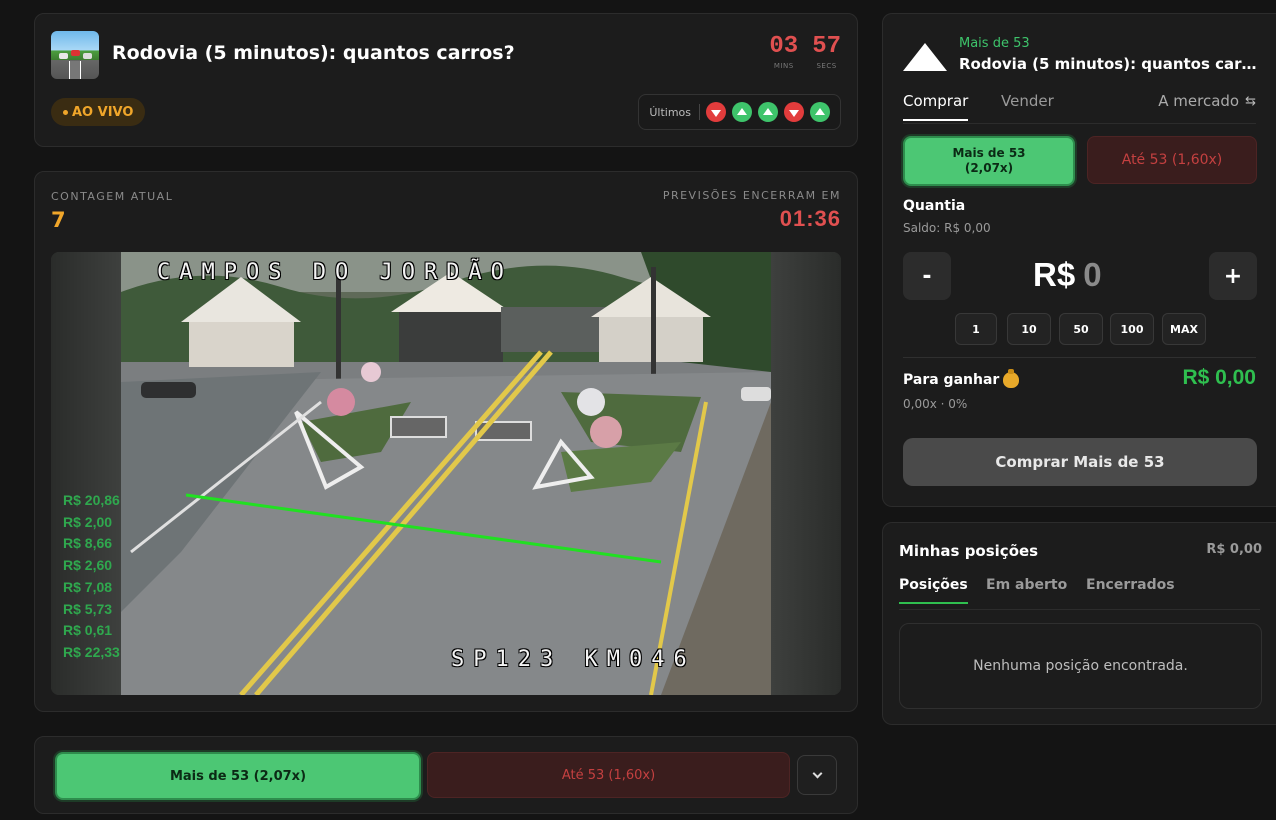  What do you see at coordinates (238, 776) in the screenshot?
I see `bet-over-button: Mais de 53 (2,07x)` at bounding box center [238, 776].